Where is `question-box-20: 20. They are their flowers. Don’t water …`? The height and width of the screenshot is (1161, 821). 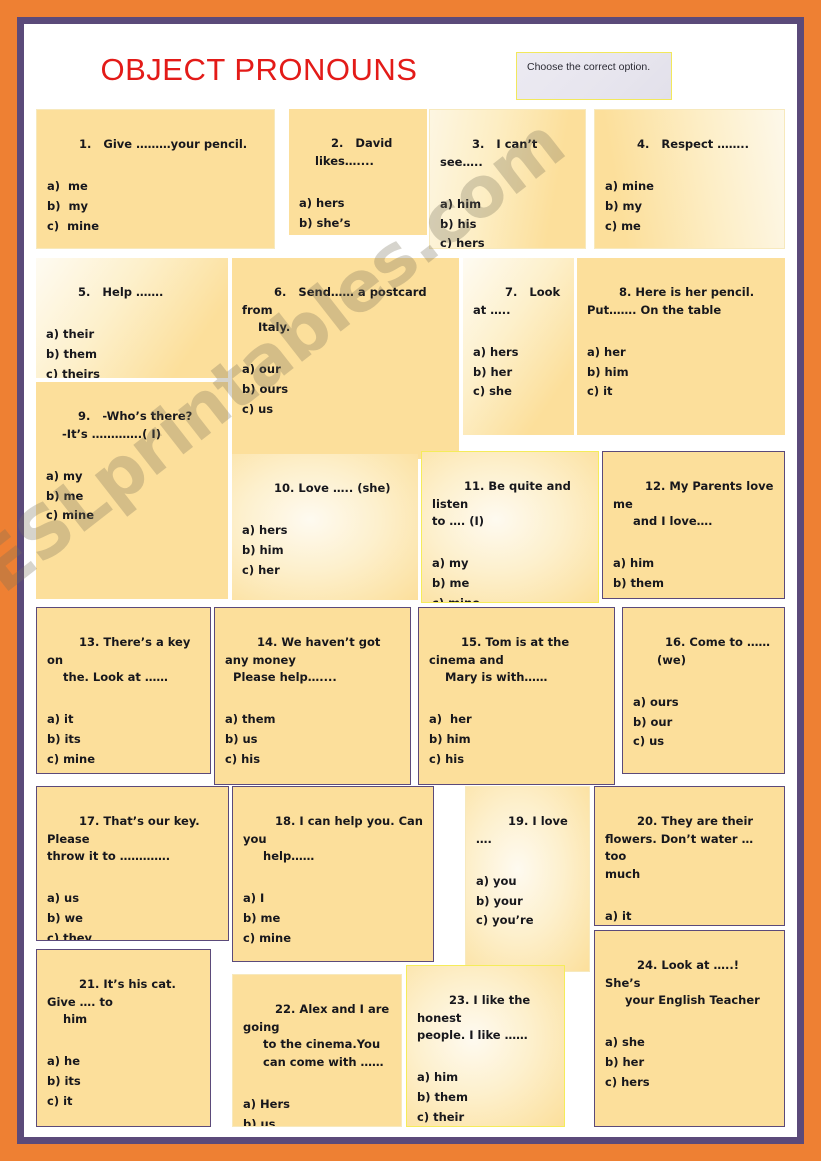
question-box-20: 20. They are their flowers. Don’t water … is located at coordinates (689, 856).